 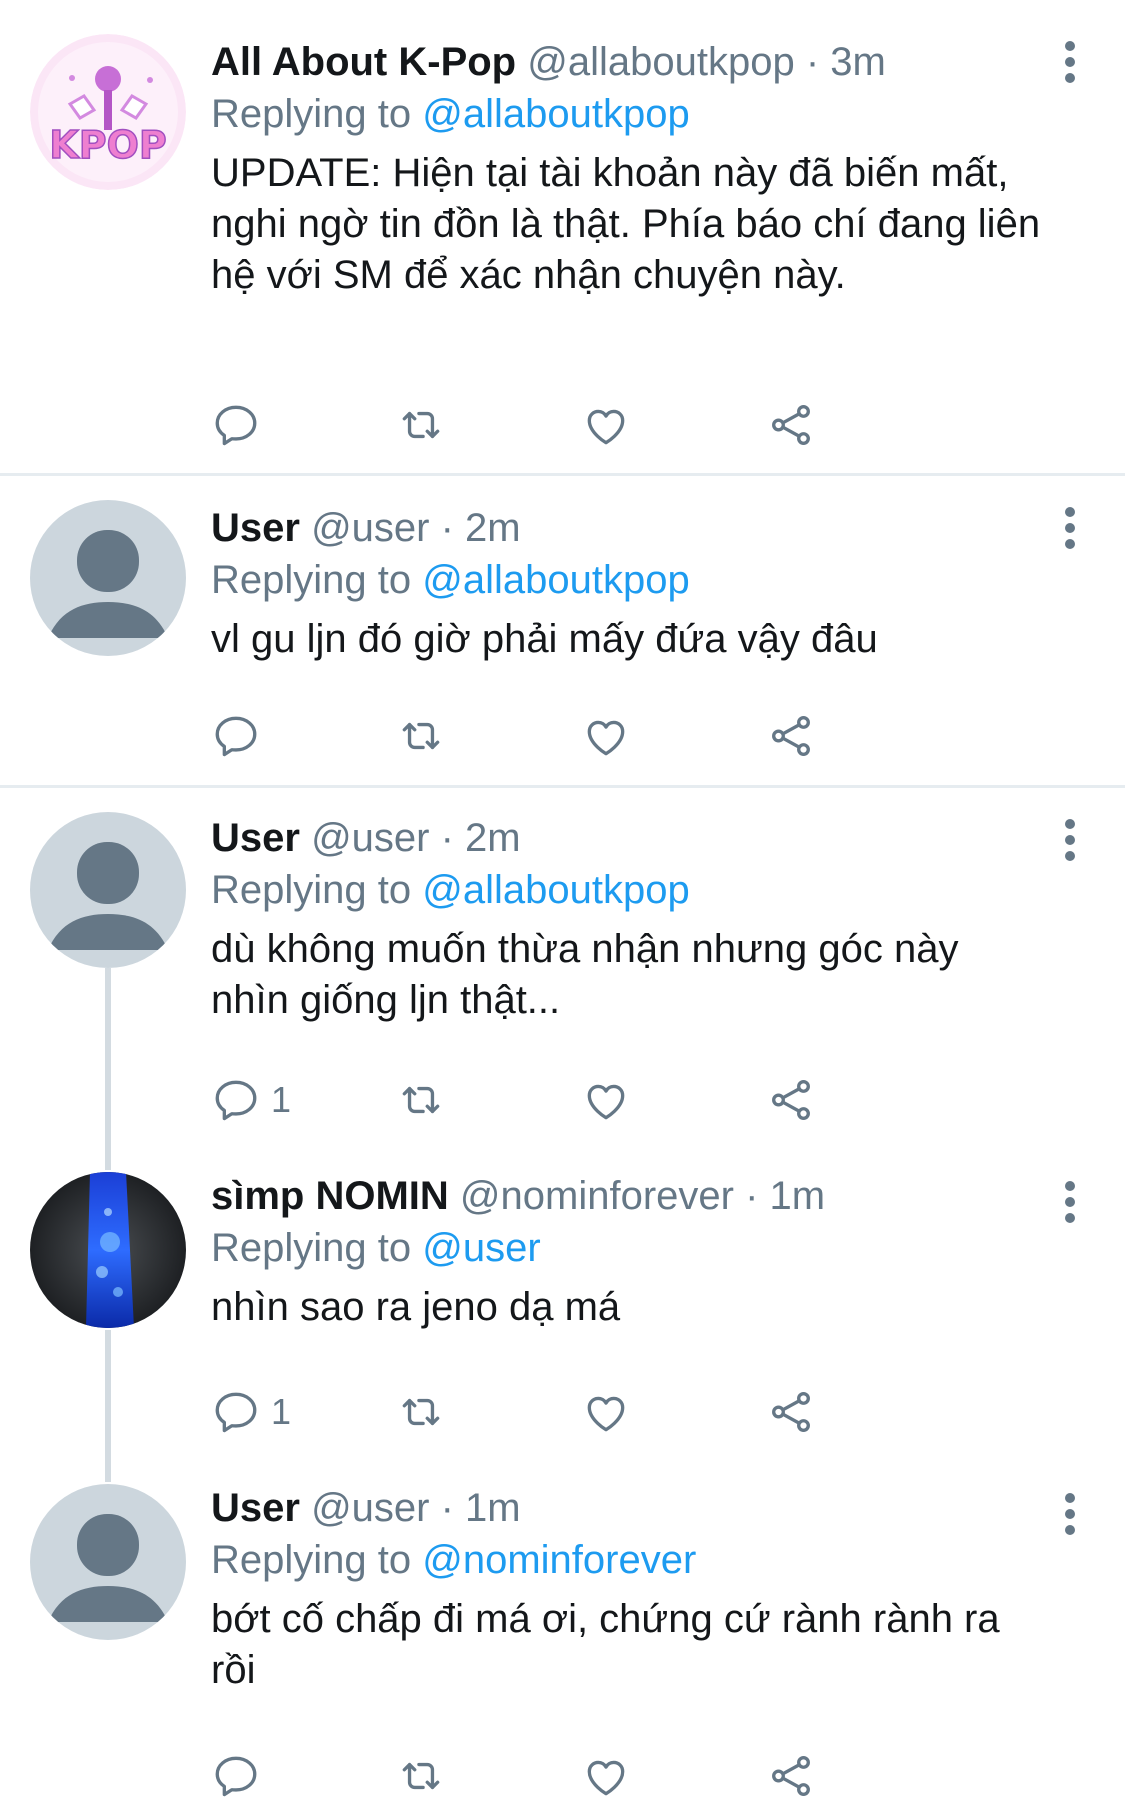 I want to click on avatar: KPOP, so click(x=108, y=112).